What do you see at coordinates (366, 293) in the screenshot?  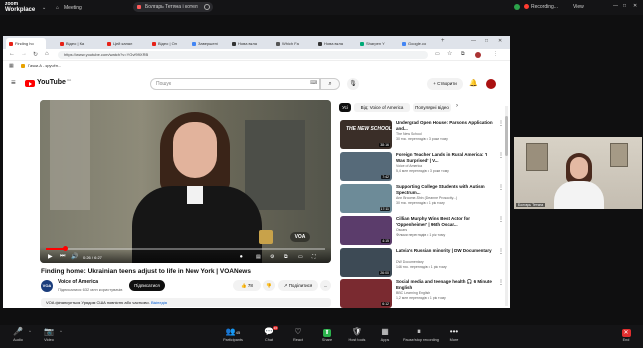 I see `video-thumbnail: 6:12` at bounding box center [366, 293].